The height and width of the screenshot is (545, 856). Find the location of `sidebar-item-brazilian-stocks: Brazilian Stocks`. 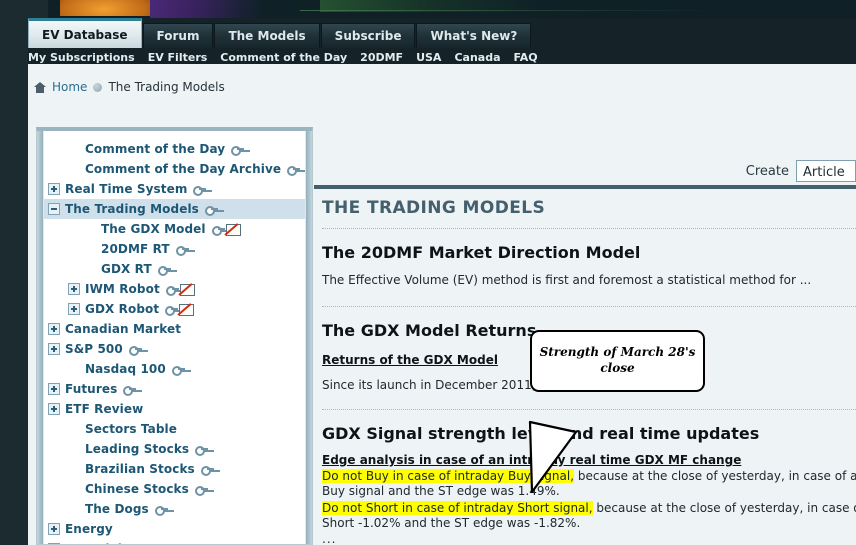

sidebar-item-brazilian-stocks: Brazilian Stocks is located at coordinates (174, 469).